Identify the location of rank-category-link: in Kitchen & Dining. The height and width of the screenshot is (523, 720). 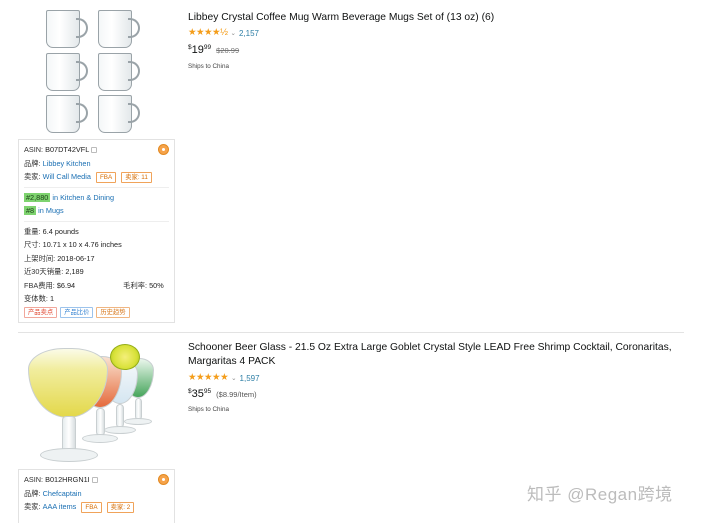
(83, 197).